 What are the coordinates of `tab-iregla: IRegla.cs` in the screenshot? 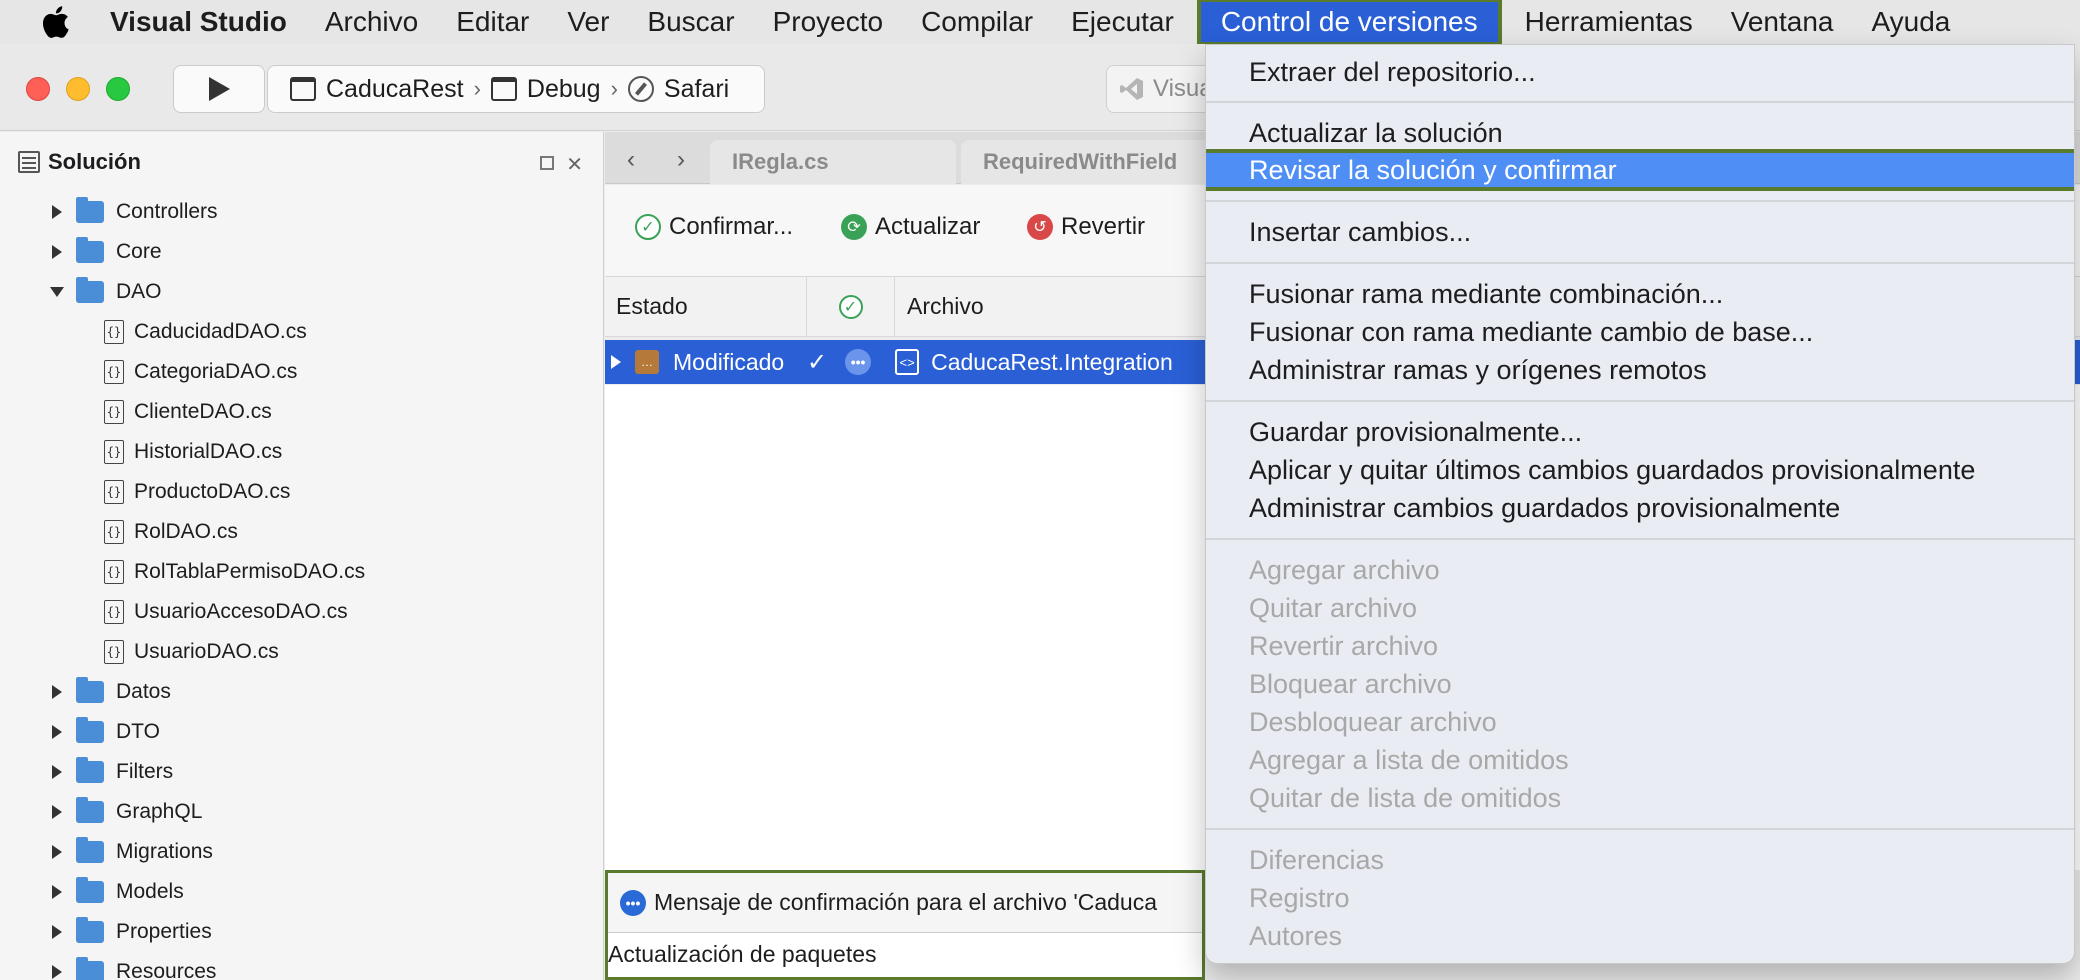 It's located at (833, 162).